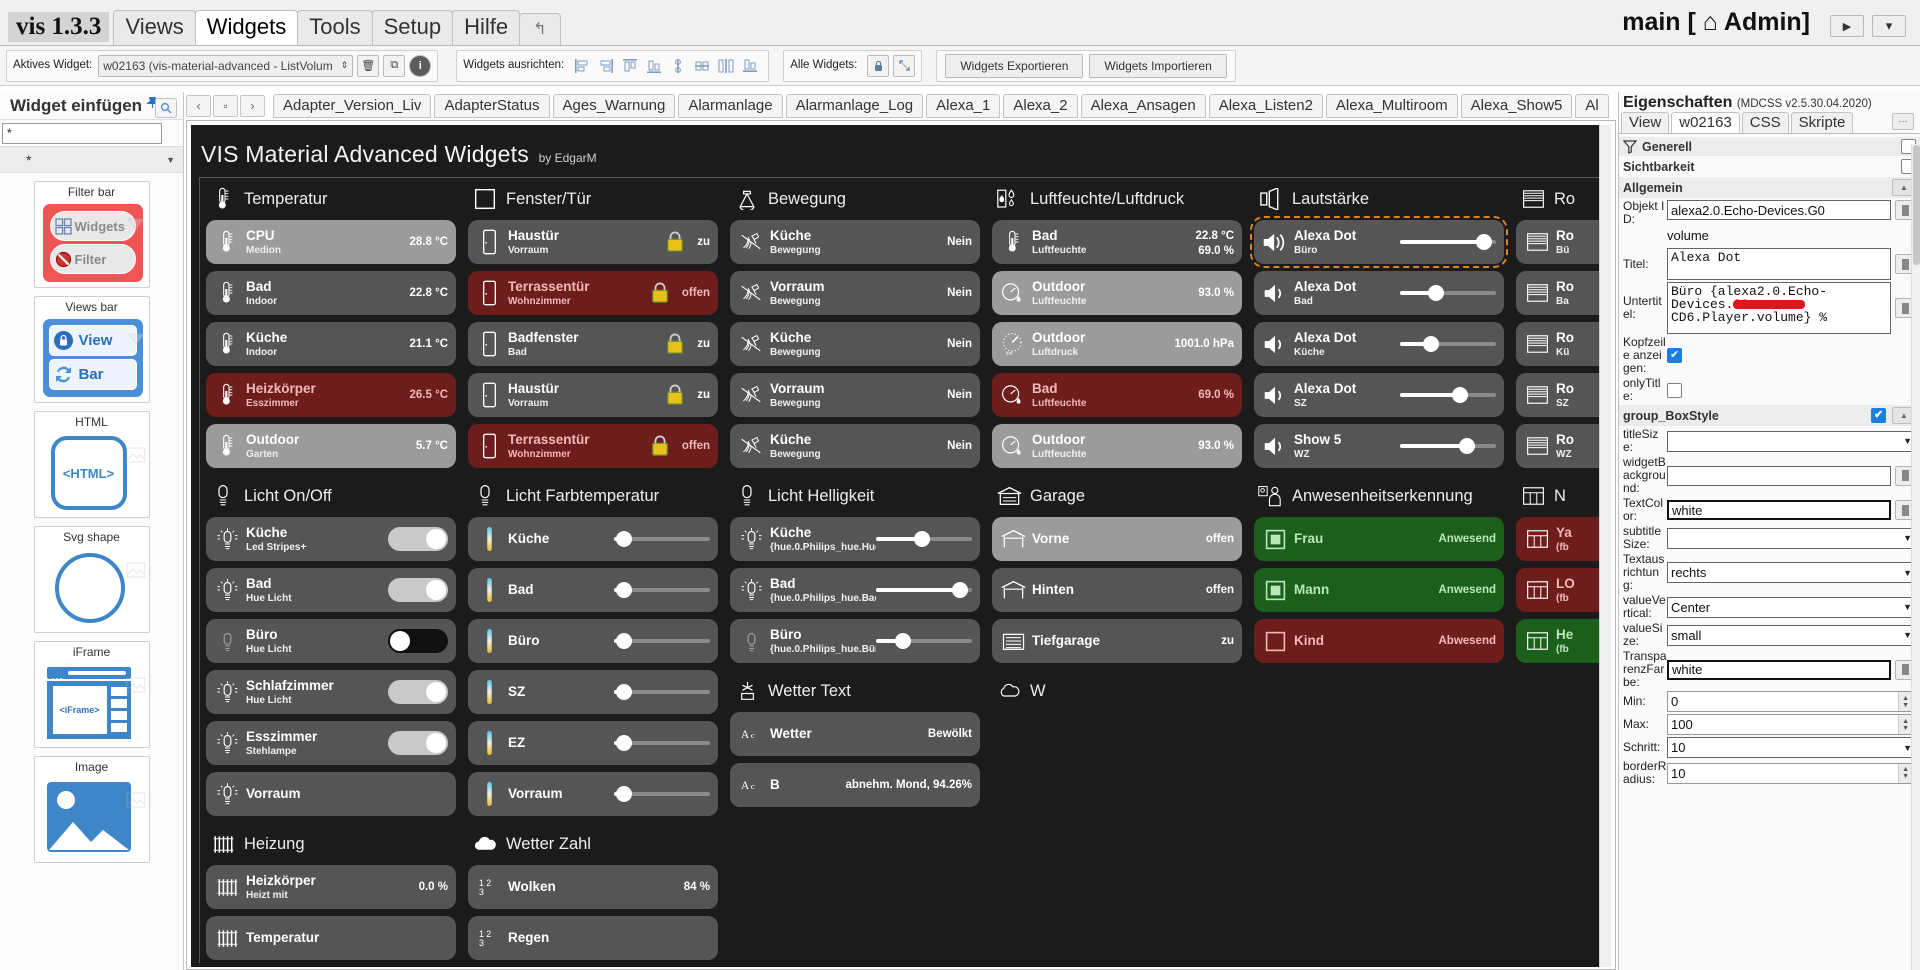 This screenshot has height=970, width=1920. What do you see at coordinates (540, 29) in the screenshot?
I see `menu-tab-undo: ↰` at bounding box center [540, 29].